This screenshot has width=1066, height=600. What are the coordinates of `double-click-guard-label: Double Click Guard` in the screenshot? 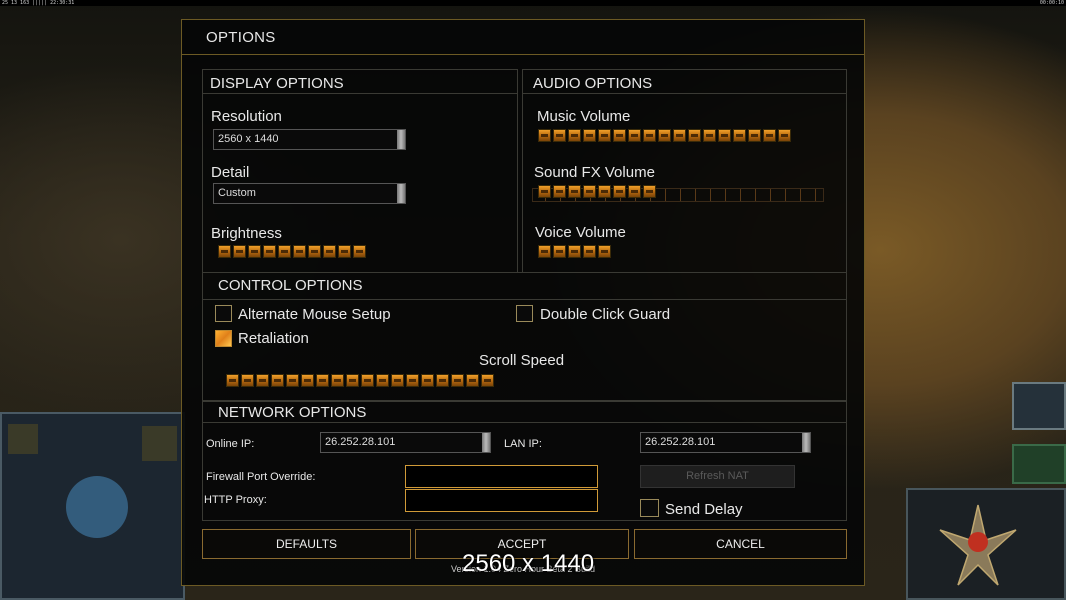 It's located at (605, 314).